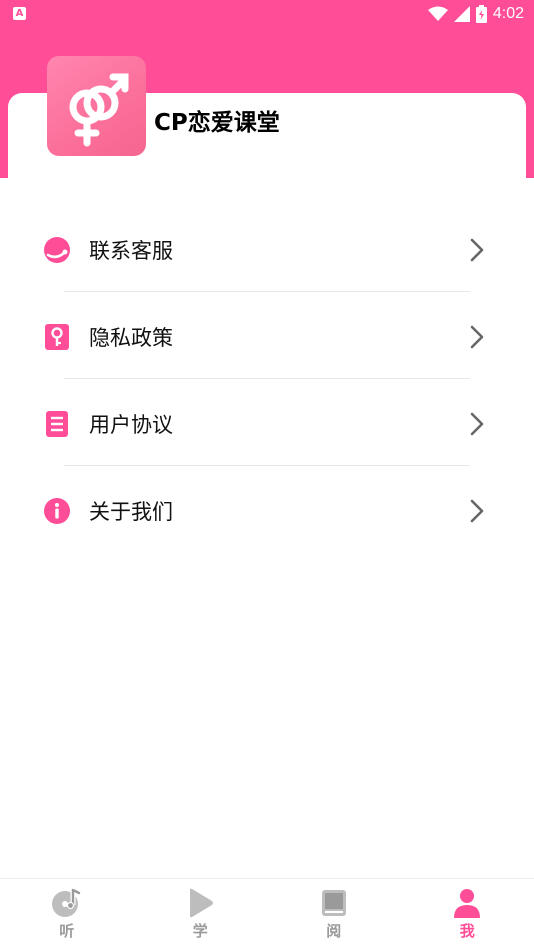 The height and width of the screenshot is (950, 534). Describe the element at coordinates (437, 13) in the screenshot. I see `wifi-icon` at that location.